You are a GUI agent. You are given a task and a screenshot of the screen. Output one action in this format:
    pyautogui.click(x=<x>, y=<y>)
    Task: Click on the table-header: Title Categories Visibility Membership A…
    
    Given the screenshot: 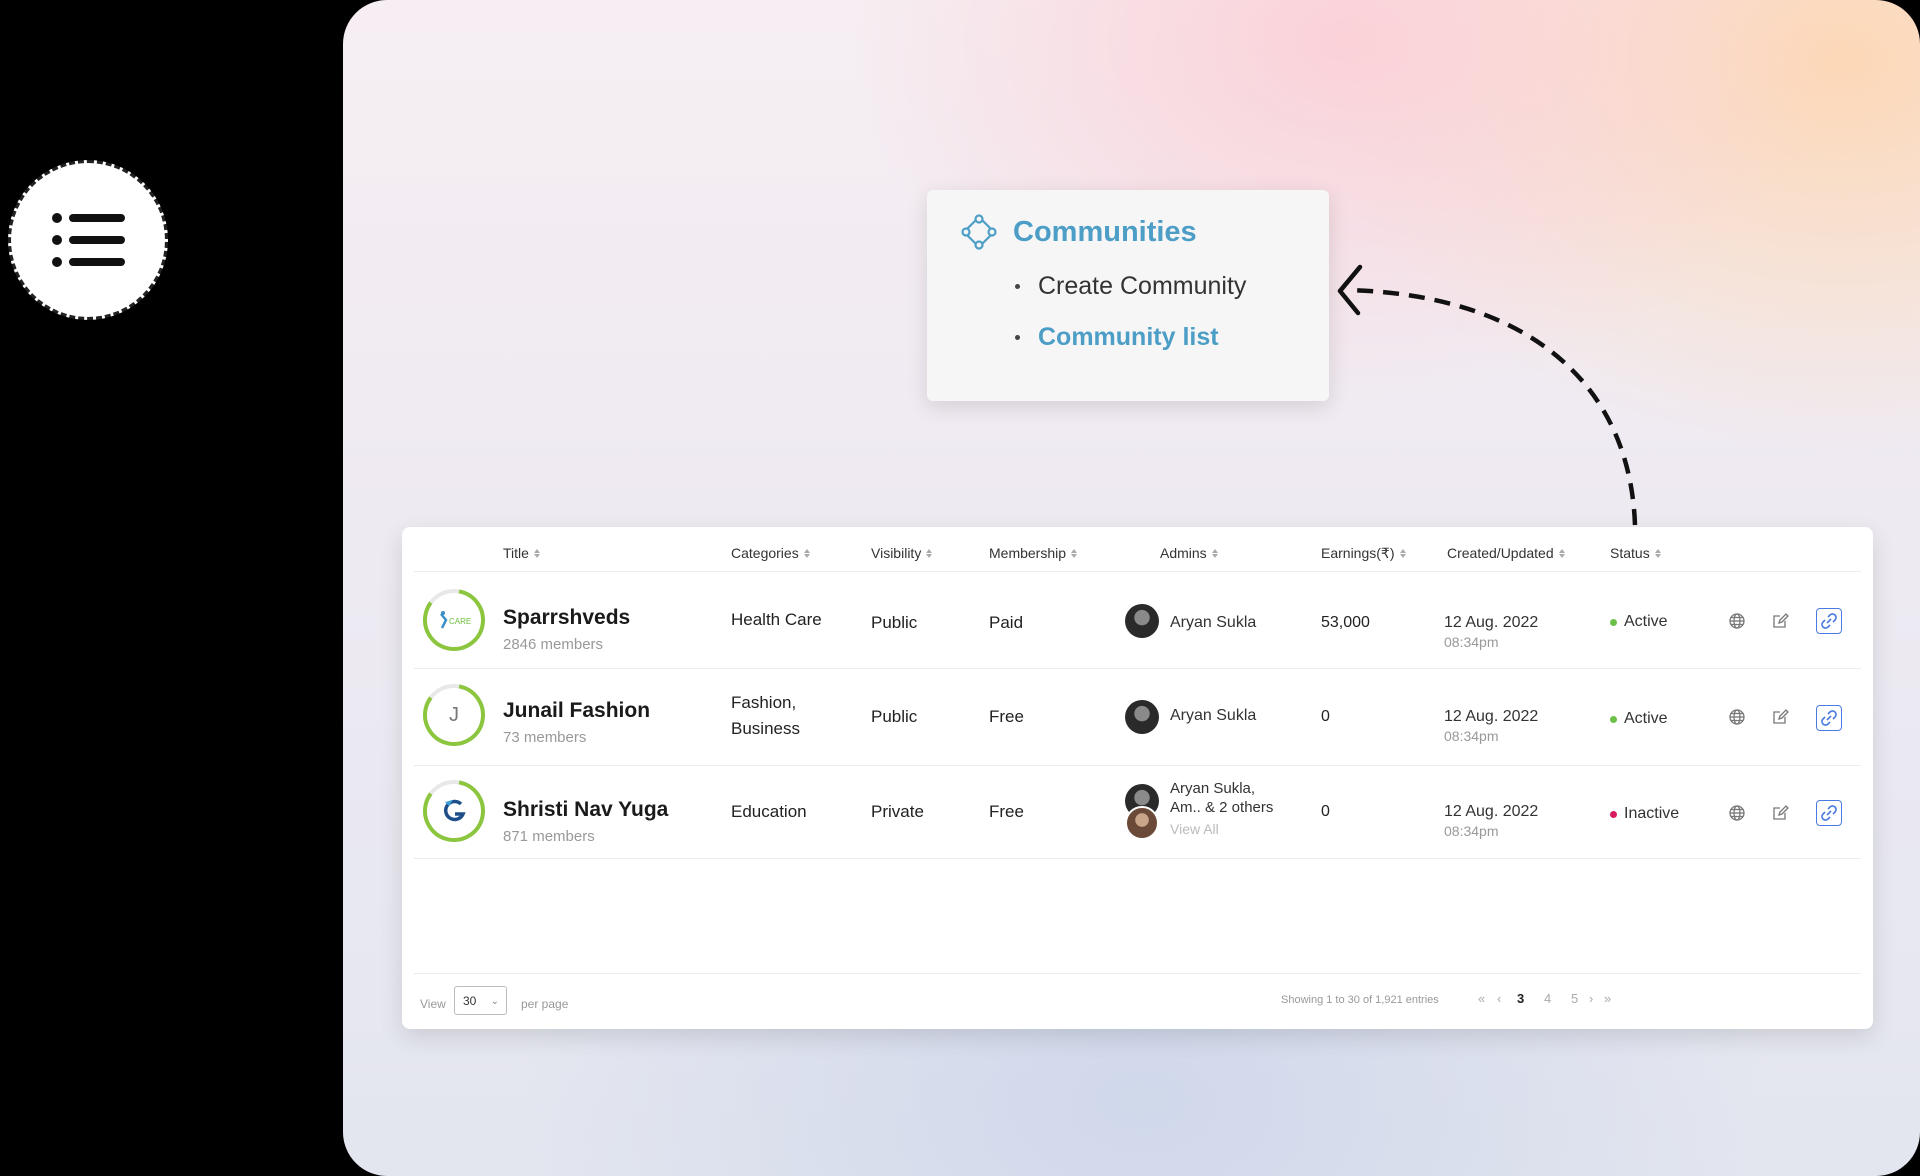 What is the action you would take?
    pyautogui.click(x=1137, y=549)
    